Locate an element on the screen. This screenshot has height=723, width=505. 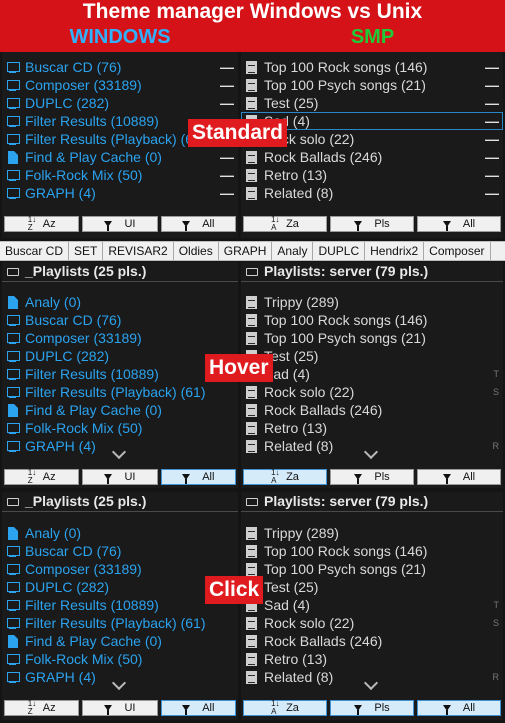
list-item: Folk-Rock Mix (50) — is located at coordinates (120, 175).